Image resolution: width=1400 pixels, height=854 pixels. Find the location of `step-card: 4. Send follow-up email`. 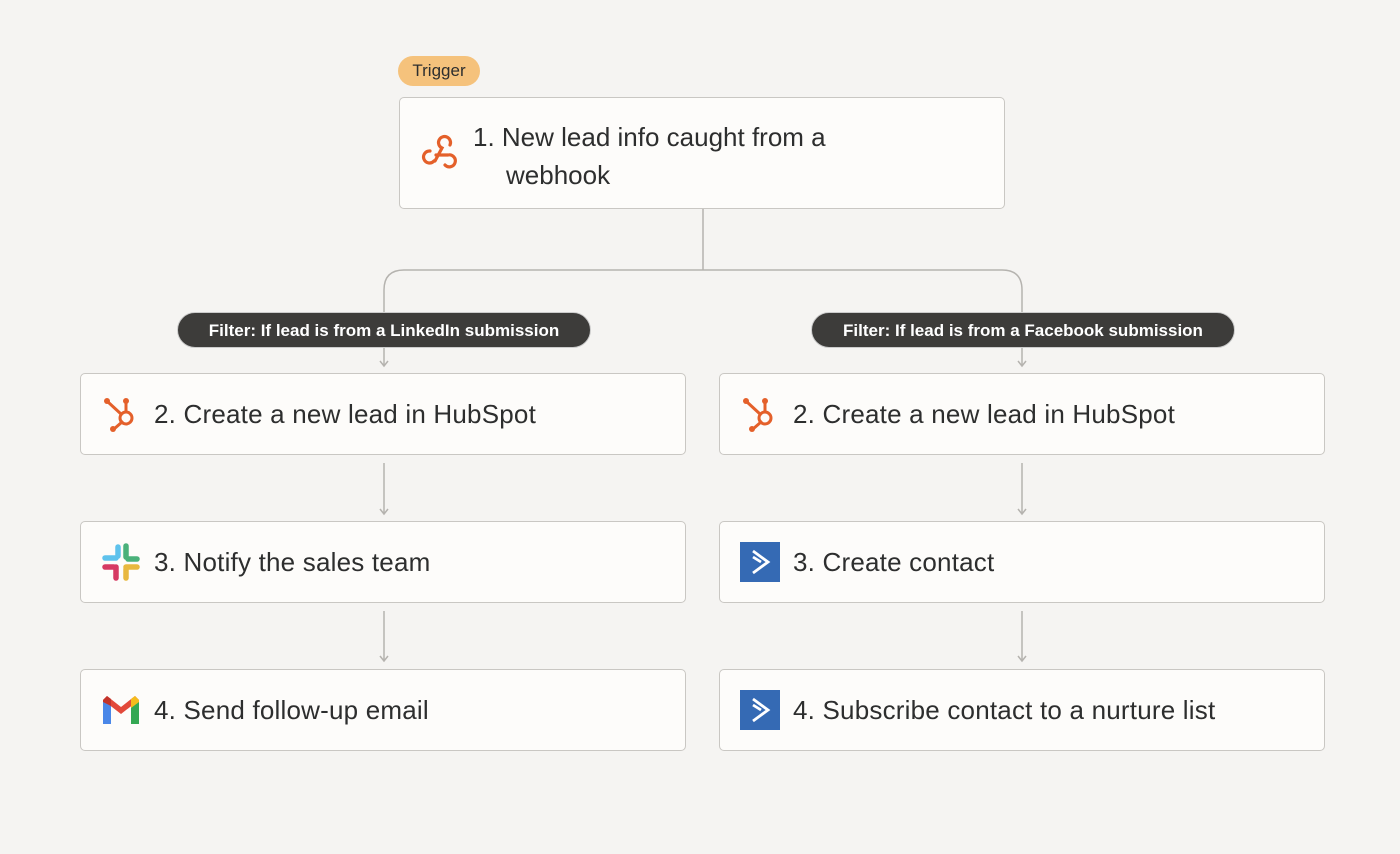

step-card: 4. Send follow-up email is located at coordinates (383, 710).